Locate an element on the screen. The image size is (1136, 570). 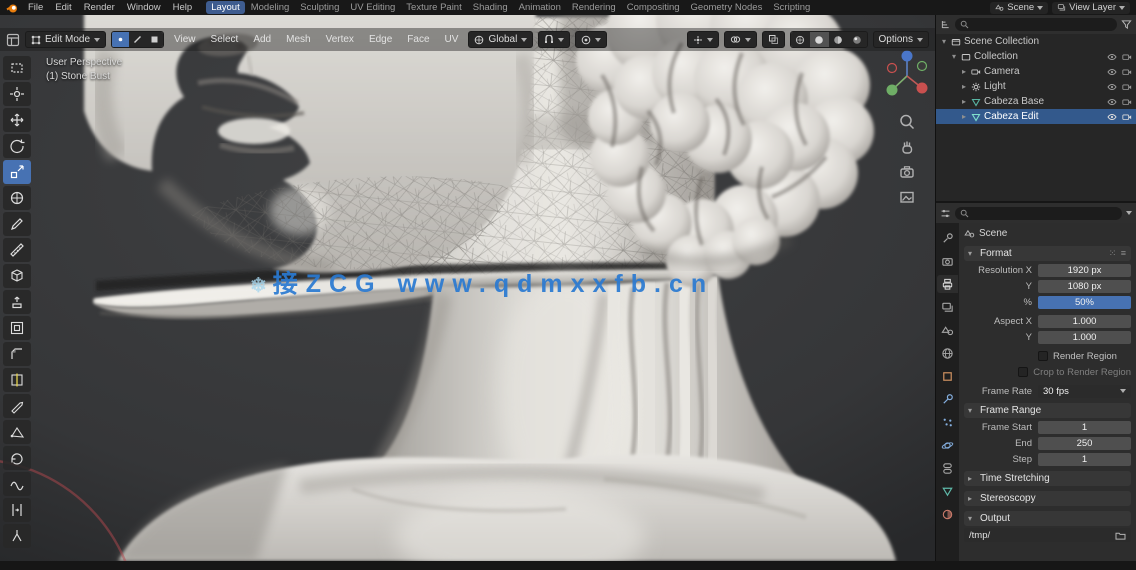
tab-rendering: Rendering is located at coordinates (594, 7).